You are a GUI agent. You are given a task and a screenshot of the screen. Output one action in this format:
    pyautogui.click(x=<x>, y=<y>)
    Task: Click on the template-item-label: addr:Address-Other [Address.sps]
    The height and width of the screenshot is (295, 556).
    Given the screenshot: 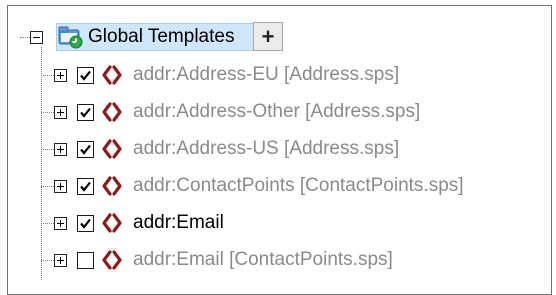 What is the action you would take?
    pyautogui.click(x=276, y=112)
    